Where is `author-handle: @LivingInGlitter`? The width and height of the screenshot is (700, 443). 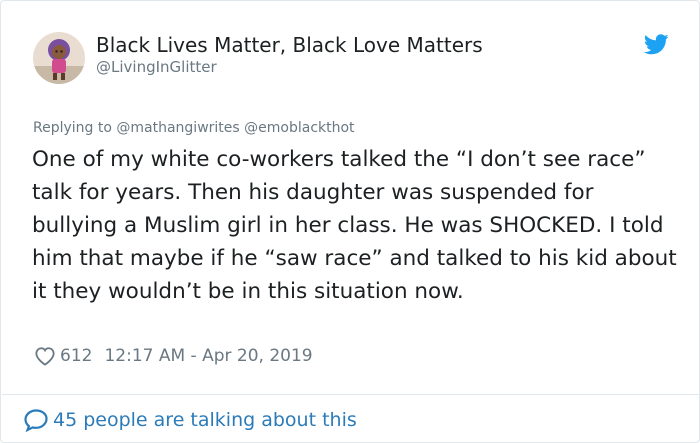
author-handle: @LivingInGlitter is located at coordinates (156, 67).